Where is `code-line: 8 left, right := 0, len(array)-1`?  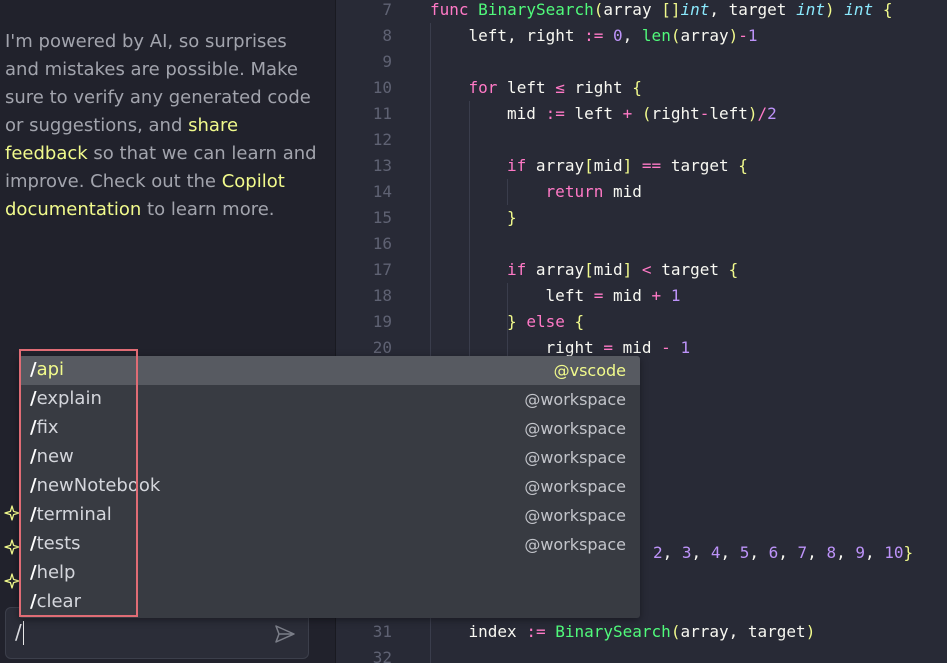 code-line: 8 left, right := 0, len(array)-1 is located at coordinates (641, 36).